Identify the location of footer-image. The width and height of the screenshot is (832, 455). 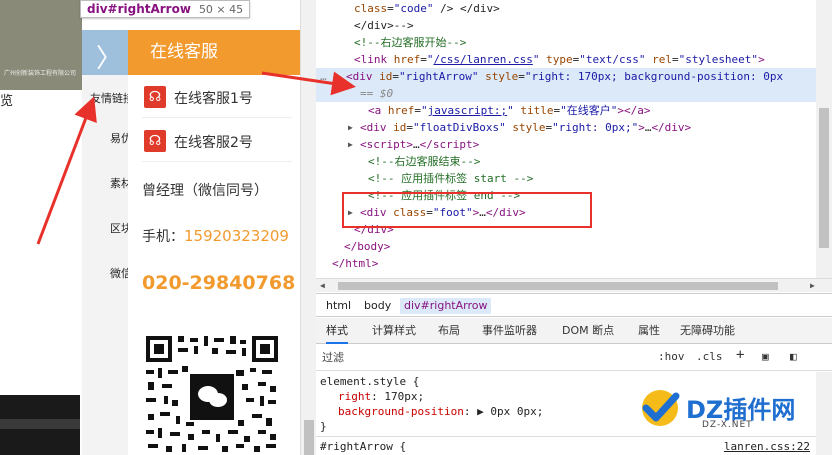
(40, 425).